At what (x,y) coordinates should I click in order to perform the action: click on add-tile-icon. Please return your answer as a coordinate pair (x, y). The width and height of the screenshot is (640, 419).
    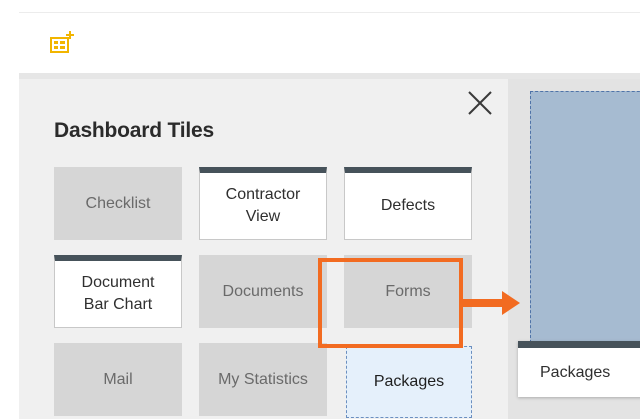
    Looking at the image, I should click on (62, 42).